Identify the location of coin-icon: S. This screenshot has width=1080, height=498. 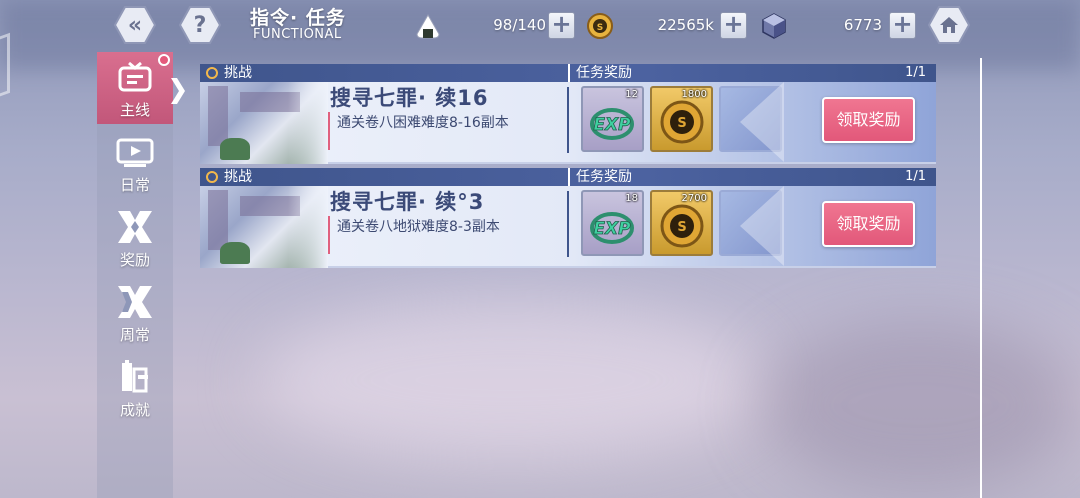
(600, 26).